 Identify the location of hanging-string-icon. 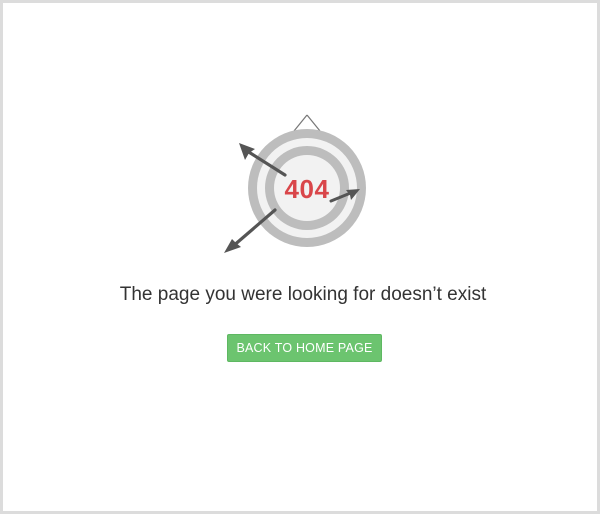
(307, 123).